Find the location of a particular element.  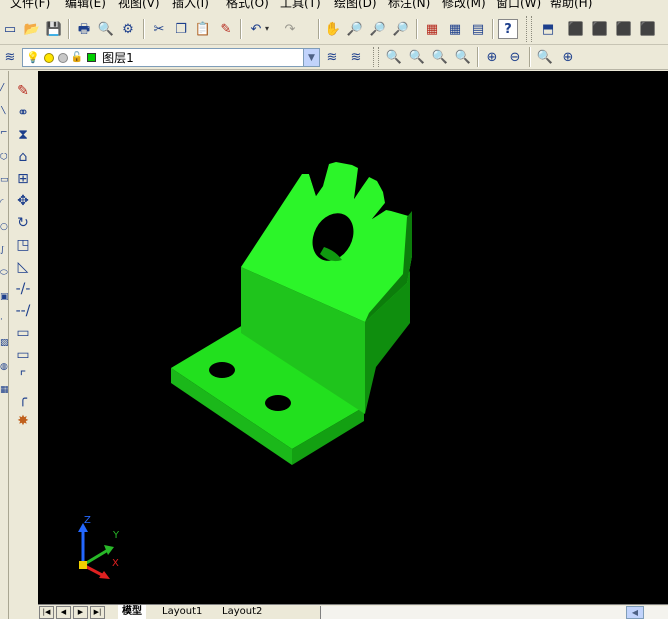

move-icon: ✥ is located at coordinates (23, 201).